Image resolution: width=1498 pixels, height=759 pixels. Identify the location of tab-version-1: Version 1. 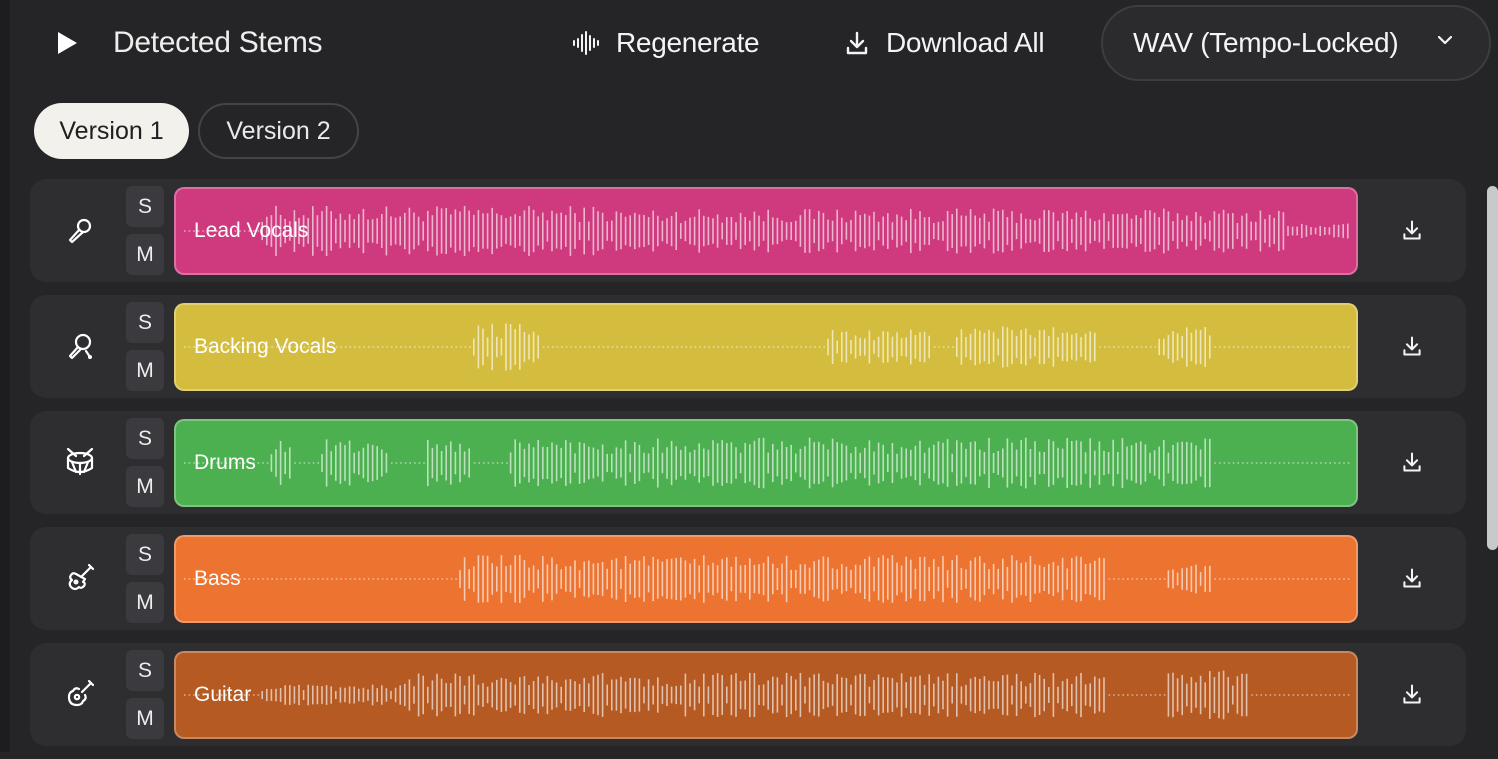
(111, 131).